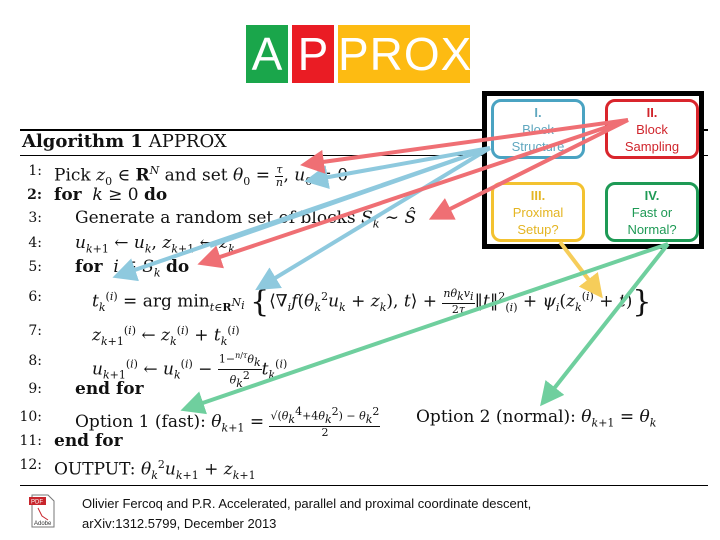 The image size is (720, 540). Describe the element at coordinates (35, 297) in the screenshot. I see `line-number: 6:` at that location.